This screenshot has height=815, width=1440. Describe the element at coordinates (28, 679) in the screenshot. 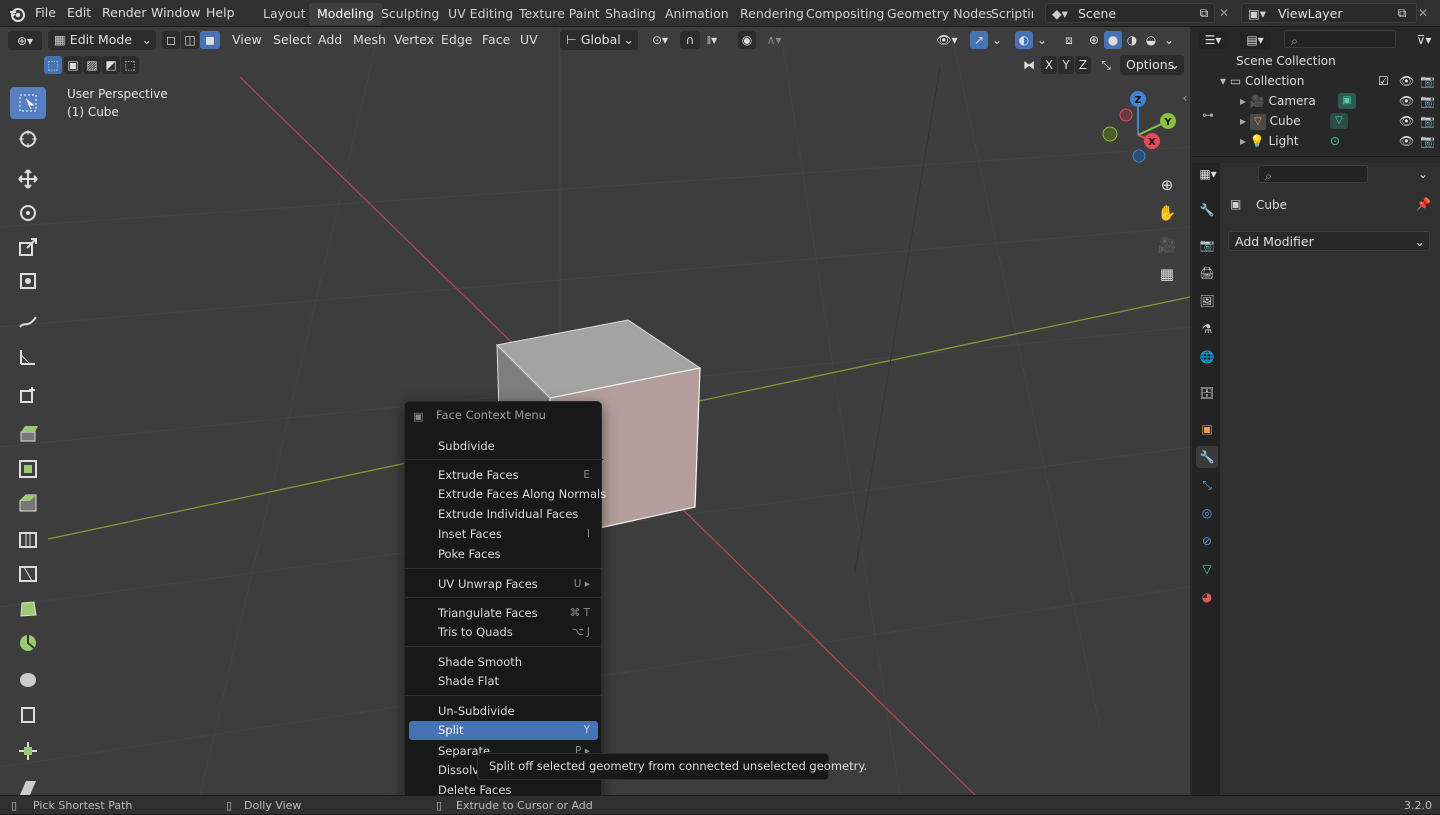

I see `smooth-tool` at that location.